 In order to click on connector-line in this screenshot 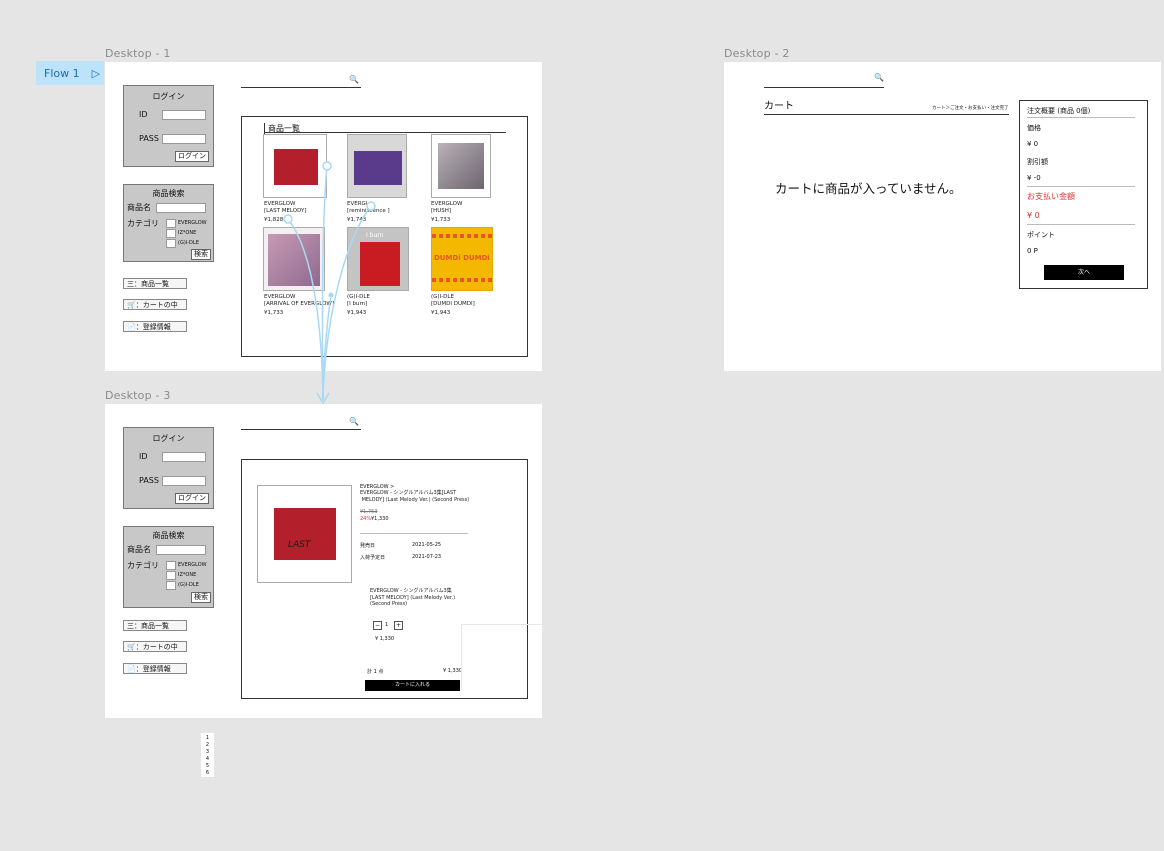, I will do `click(305, 309)`.